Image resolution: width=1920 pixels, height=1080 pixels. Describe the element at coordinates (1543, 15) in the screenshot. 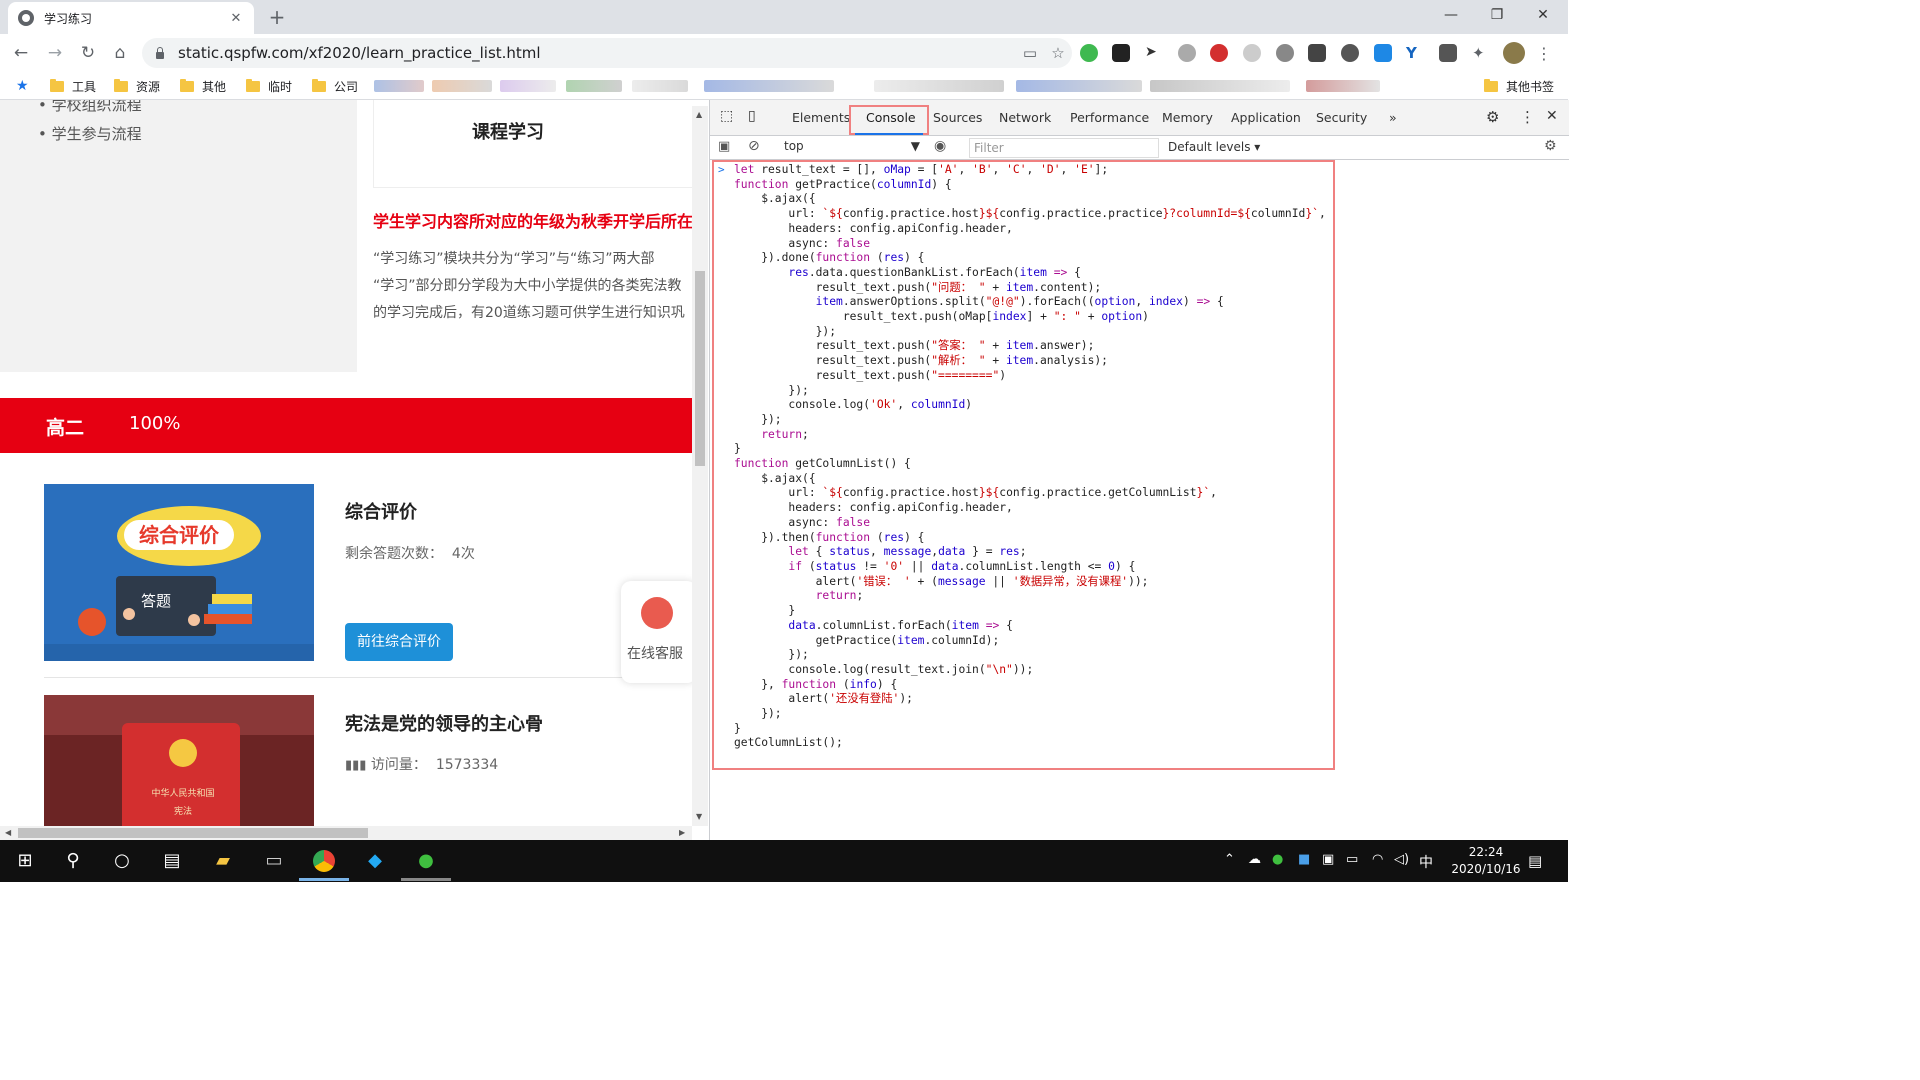

I see `close-window-button: ✕` at that location.